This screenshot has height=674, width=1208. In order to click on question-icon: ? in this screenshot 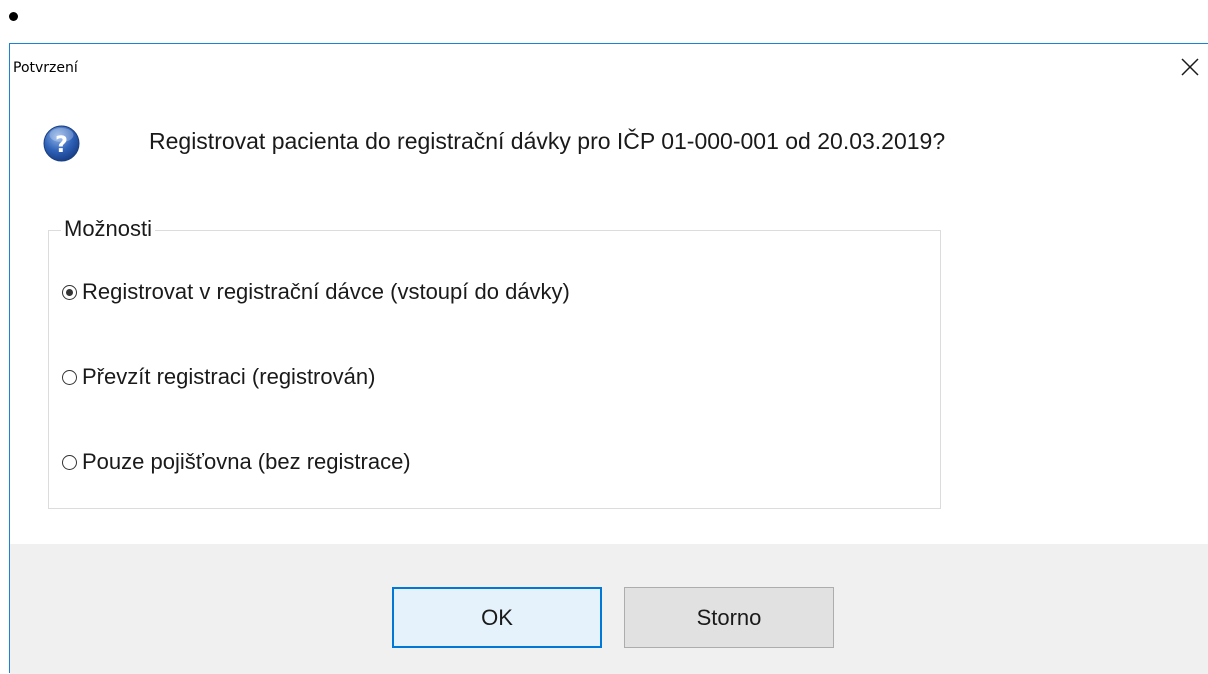, I will do `click(61, 143)`.